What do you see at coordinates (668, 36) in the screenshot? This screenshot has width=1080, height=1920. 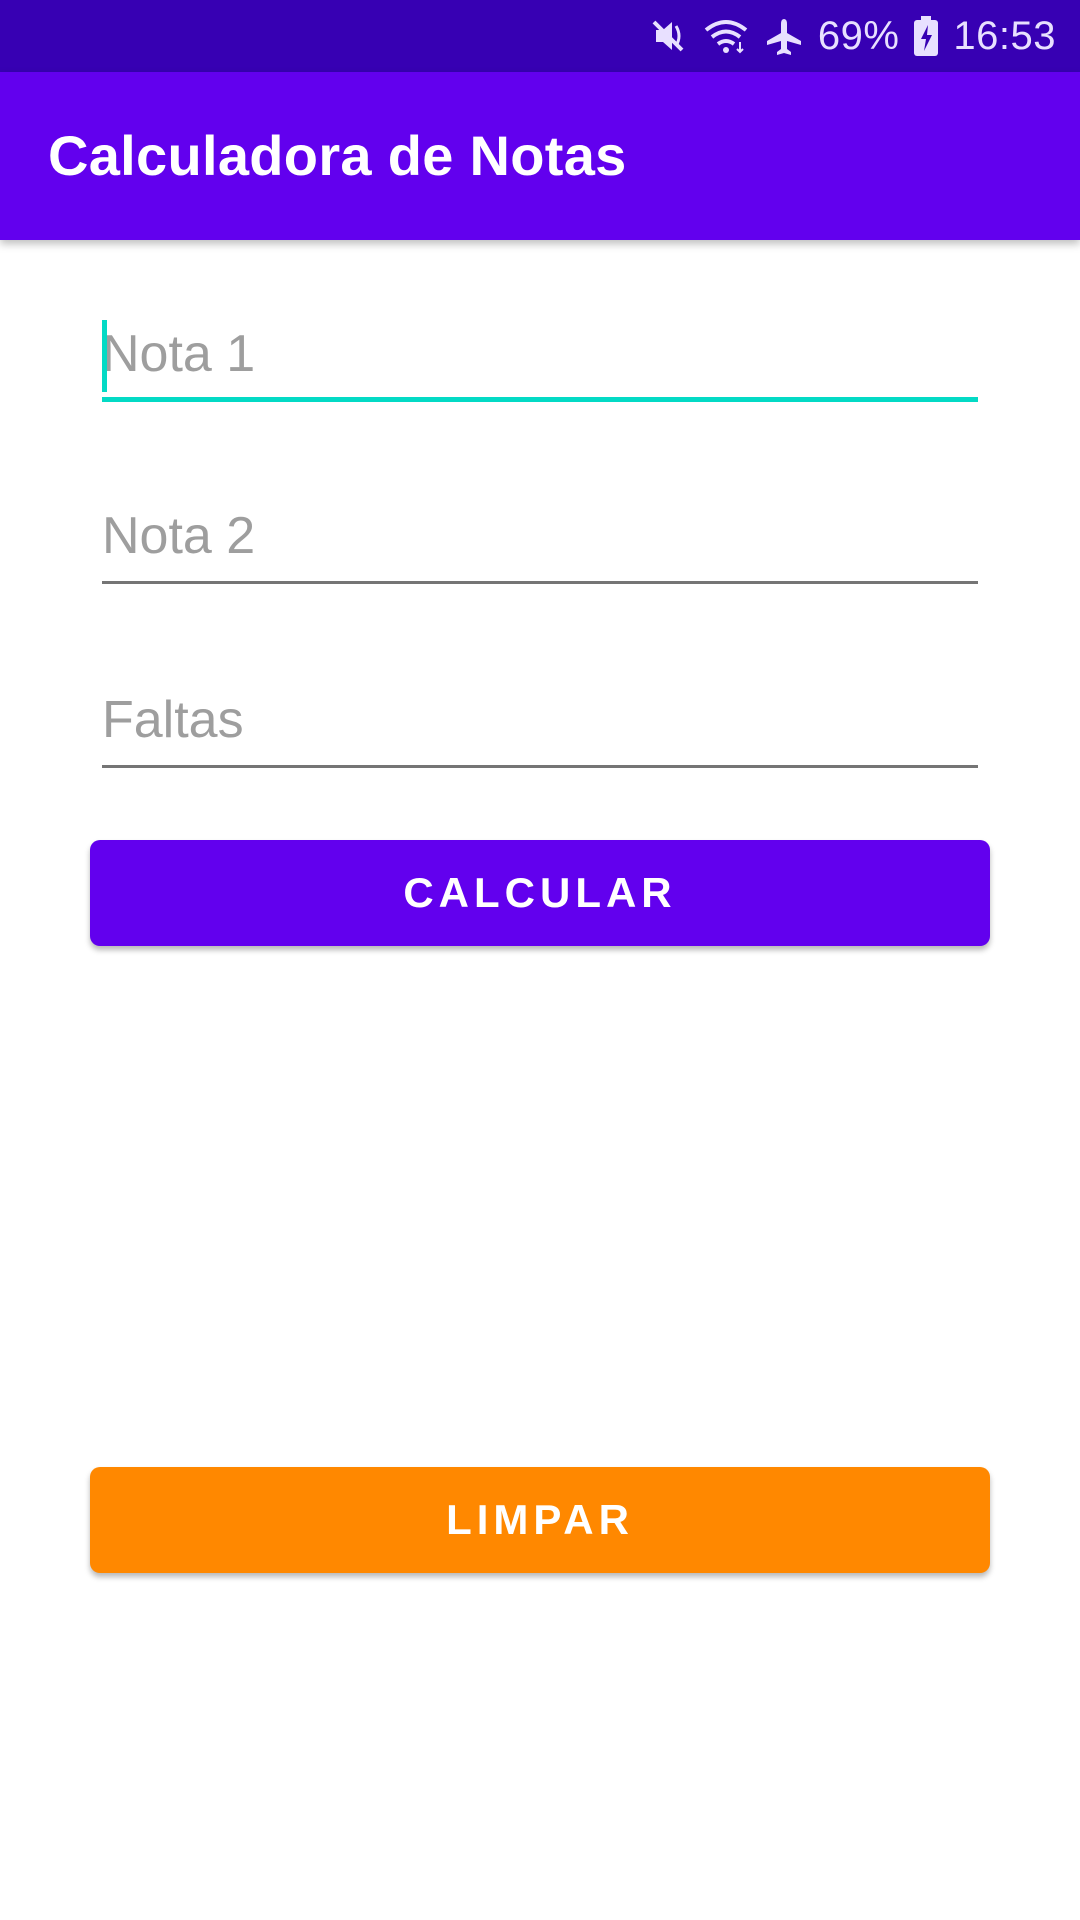 I see `mute-icon` at bounding box center [668, 36].